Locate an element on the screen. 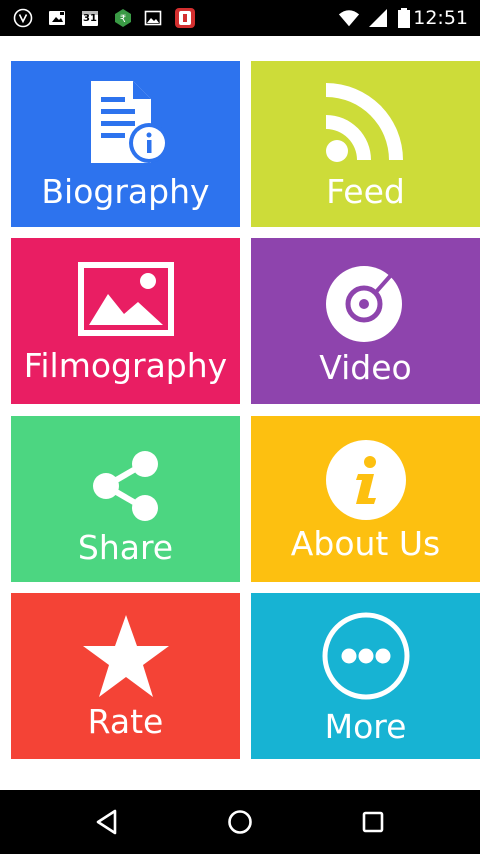  recents-button is located at coordinates (373, 822).